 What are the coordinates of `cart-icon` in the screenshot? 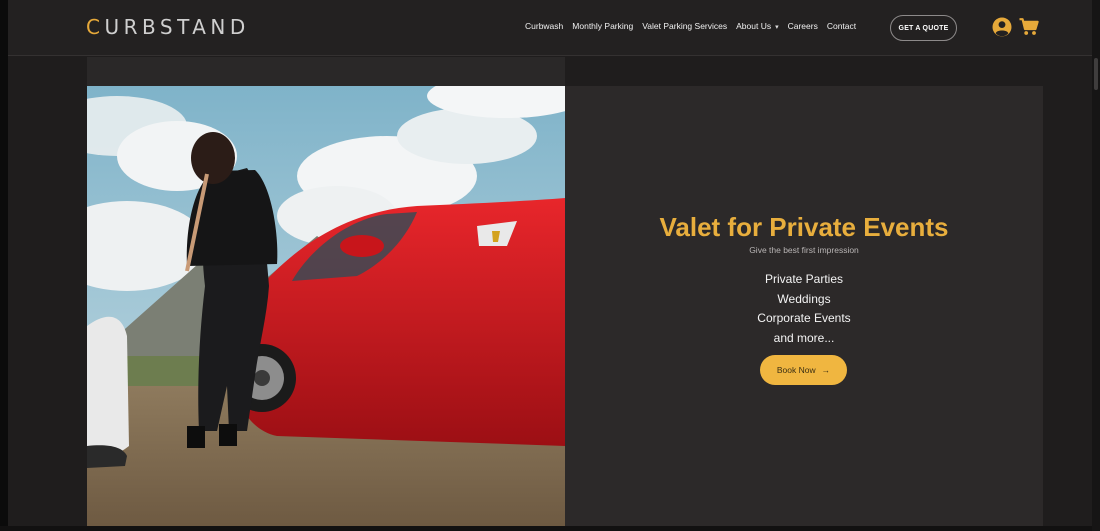 It's located at (1029, 27).